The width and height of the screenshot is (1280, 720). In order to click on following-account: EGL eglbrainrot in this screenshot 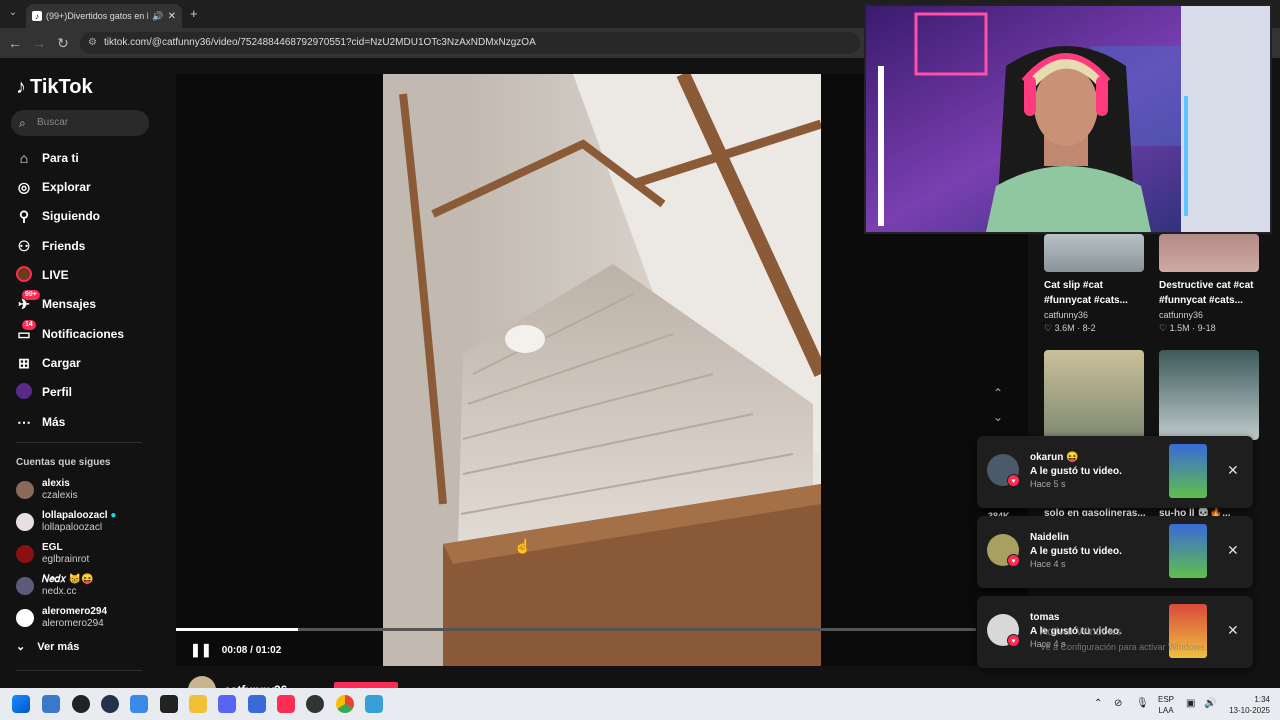, I will do `click(52, 554)`.